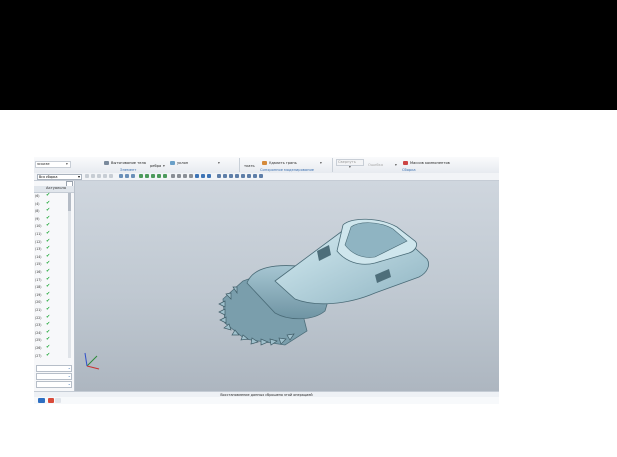  Describe the element at coordinates (185, 176) in the screenshot. I see `snap-center-icon` at that location.